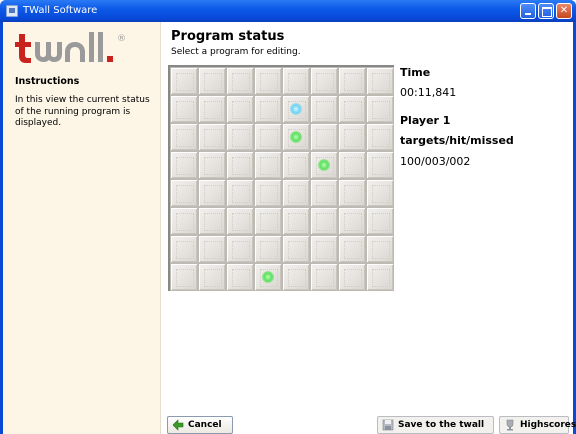  What do you see at coordinates (457, 140) in the screenshot?
I see `stats-label: targets/hit/missed` at bounding box center [457, 140].